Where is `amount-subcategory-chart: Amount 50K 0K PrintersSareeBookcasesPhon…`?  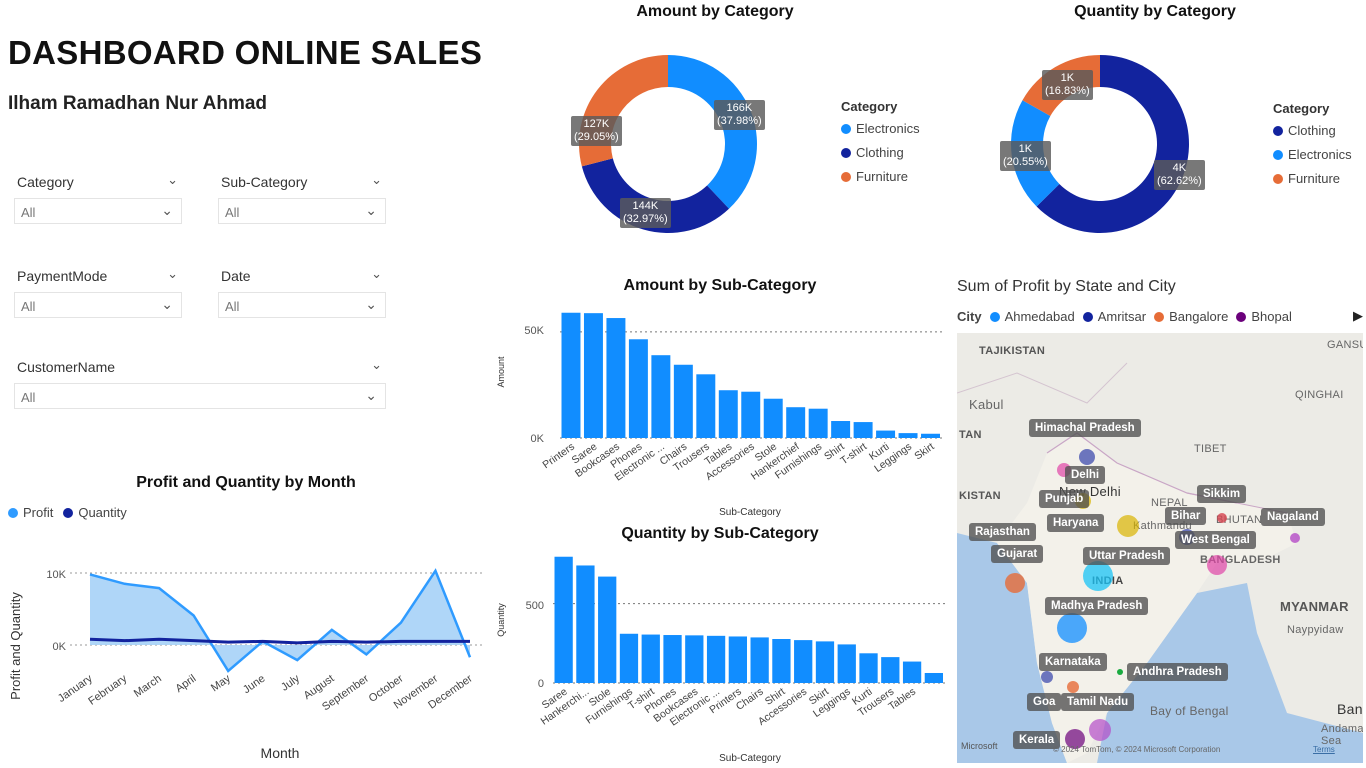 amount-subcategory-chart: Amount 50K 0K PrintersSareeBookcasesPhon… is located at coordinates (720, 411).